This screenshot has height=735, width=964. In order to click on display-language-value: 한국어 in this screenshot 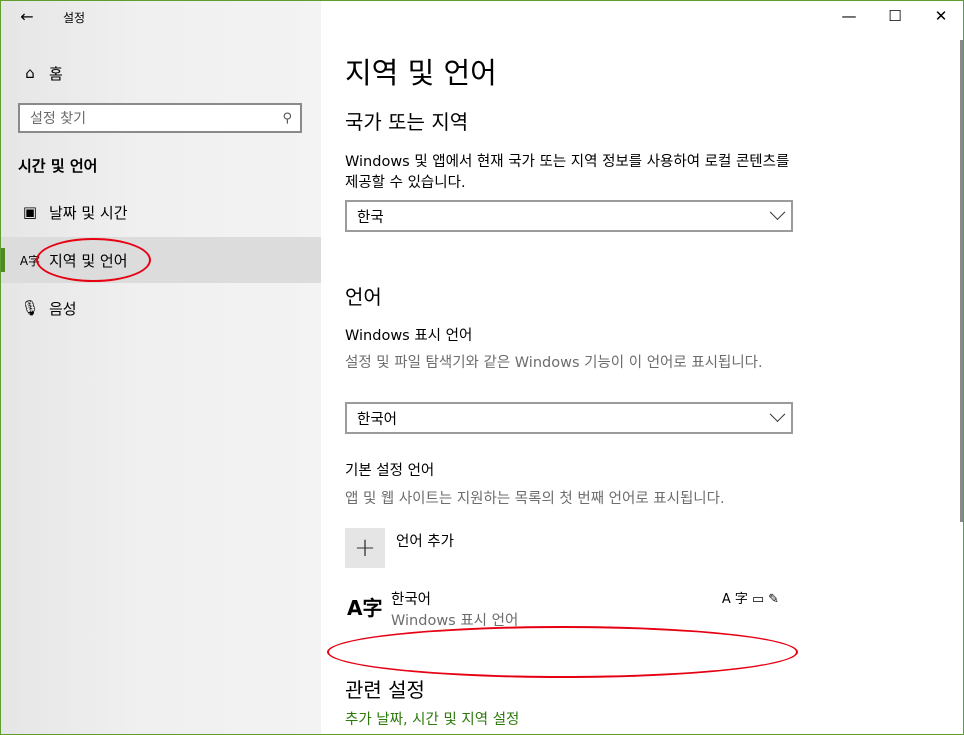, I will do `click(377, 419)`.